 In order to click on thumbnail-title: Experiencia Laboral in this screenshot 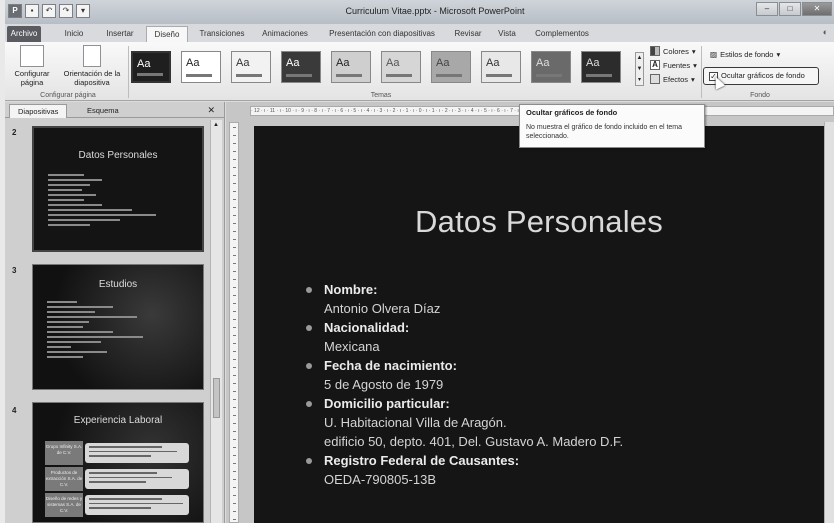, I will do `click(118, 420)`.